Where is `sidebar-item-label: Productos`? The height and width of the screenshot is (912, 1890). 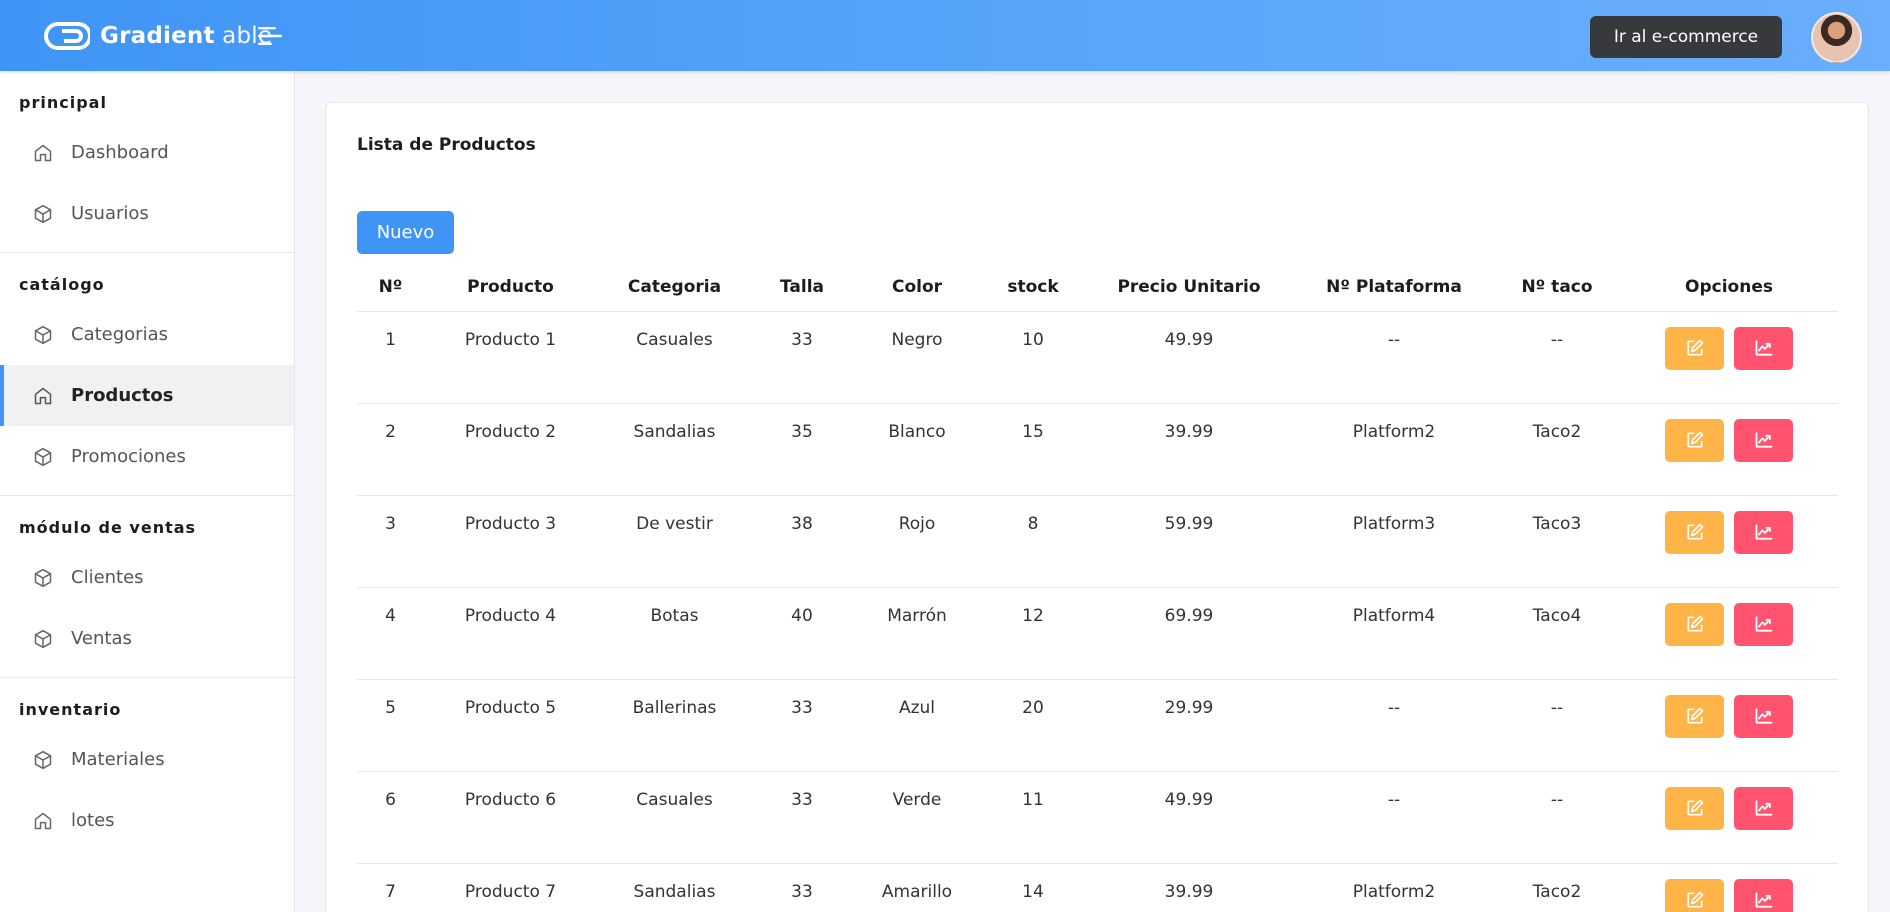
sidebar-item-label: Productos is located at coordinates (122, 395).